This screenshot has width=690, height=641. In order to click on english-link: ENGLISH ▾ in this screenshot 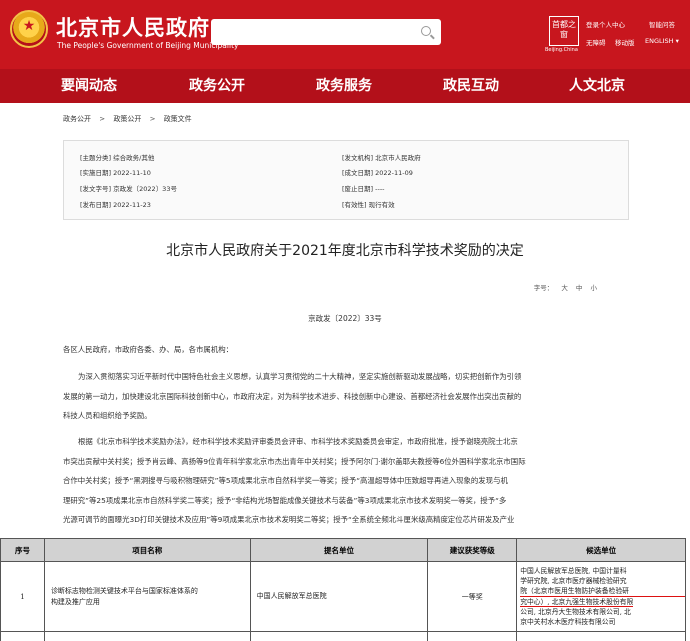, I will do `click(662, 41)`.